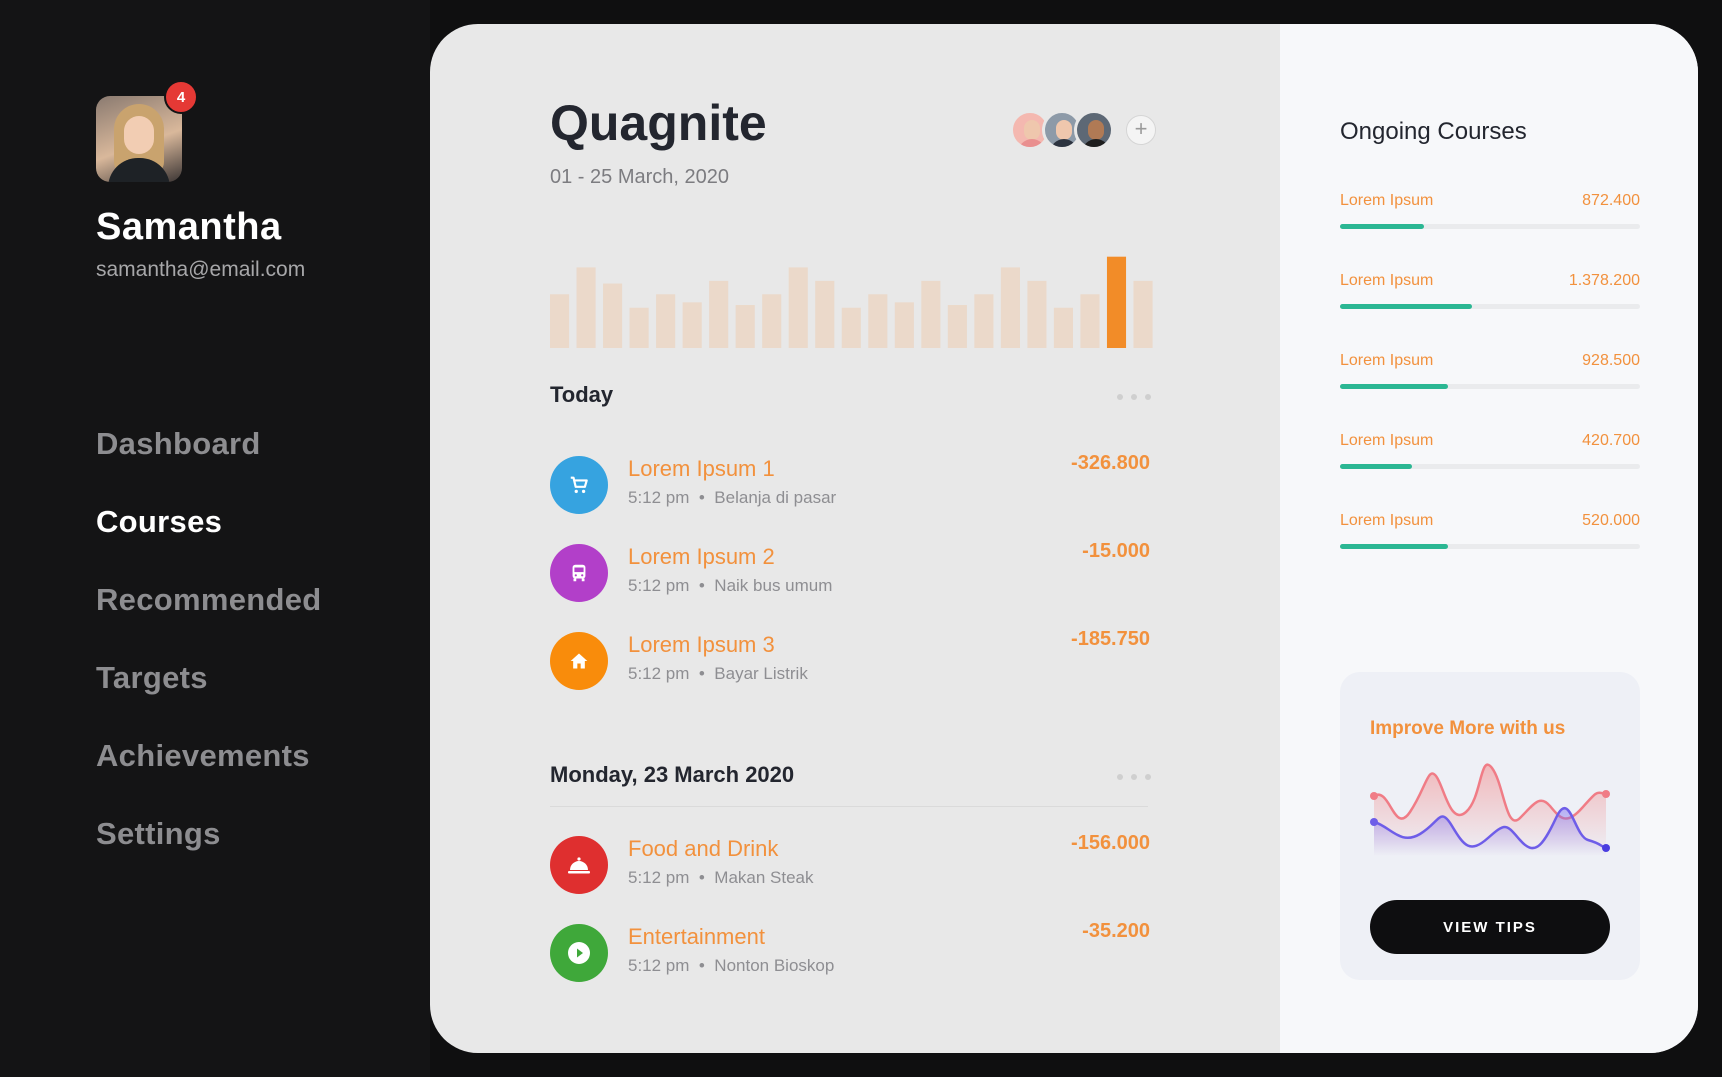  Describe the element at coordinates (147, 131) in the screenshot. I see `avatar-wrap: 4` at that location.